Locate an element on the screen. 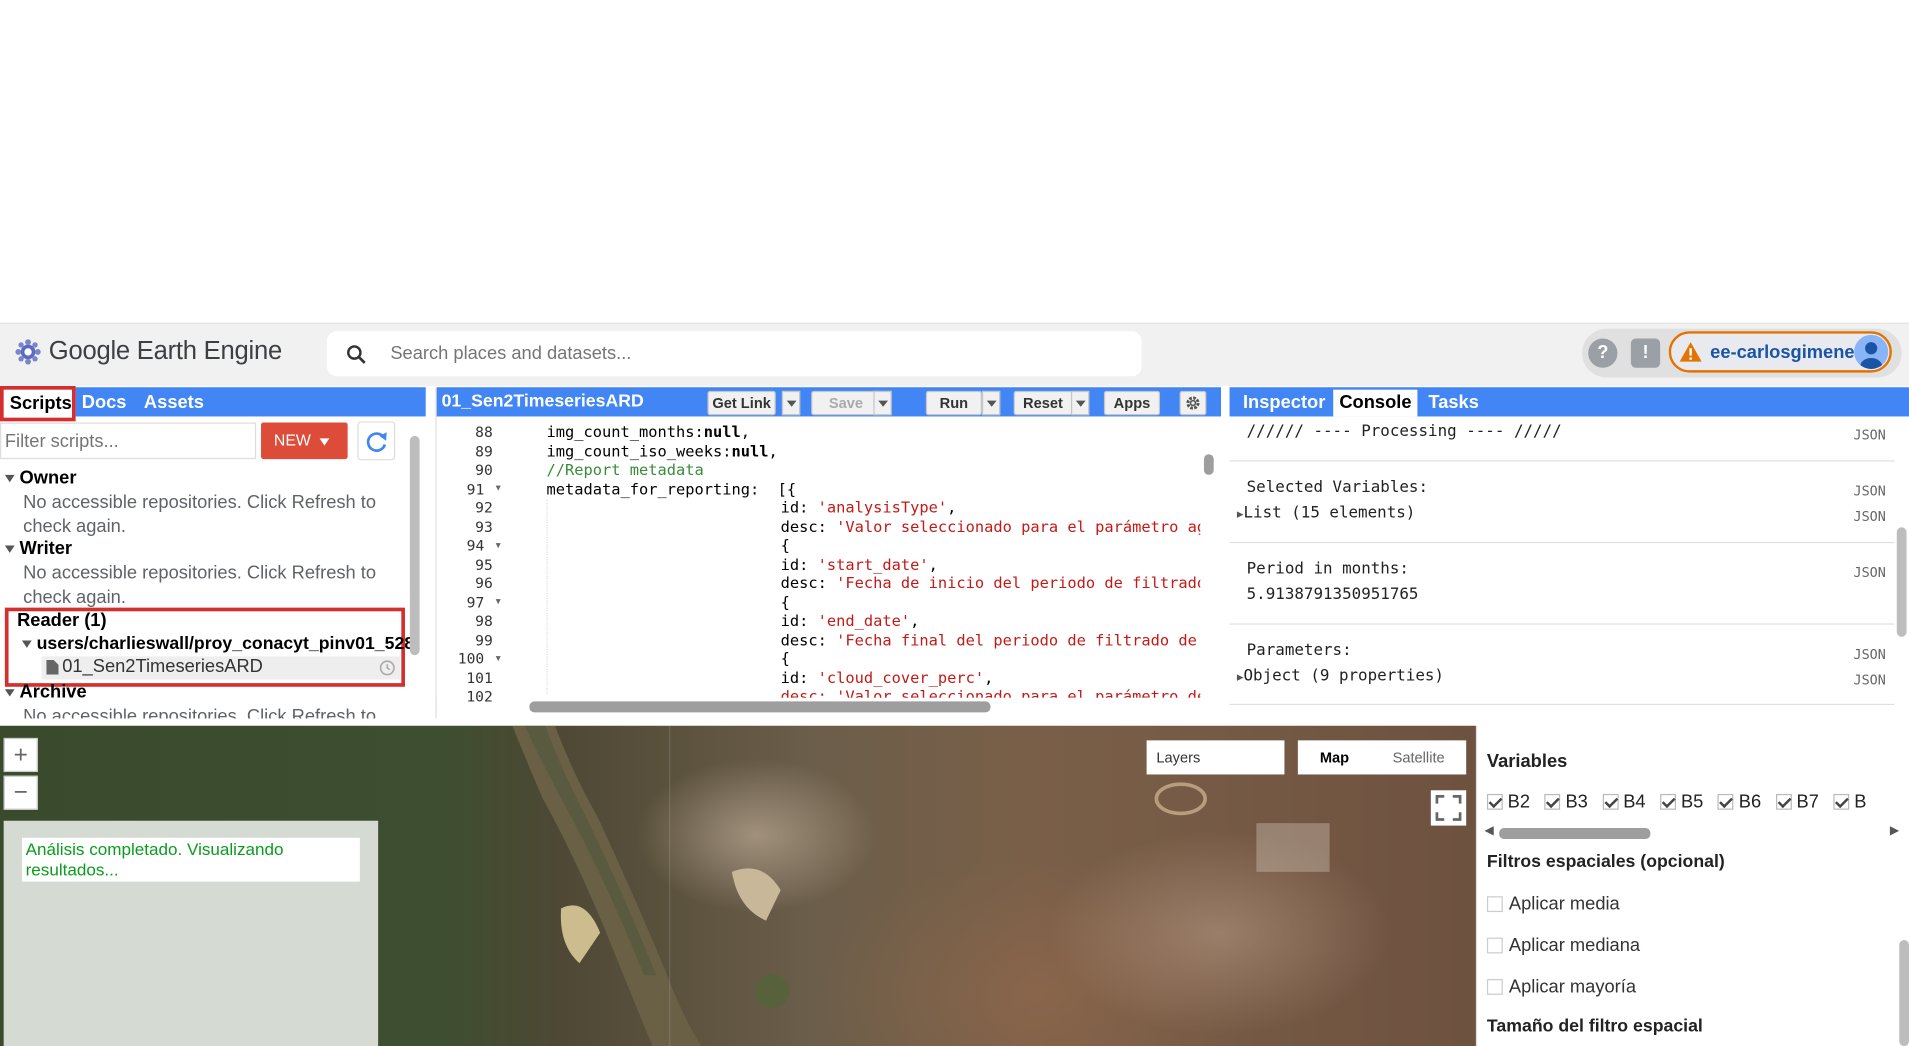  get-link-button: Get Link is located at coordinates (741, 403).